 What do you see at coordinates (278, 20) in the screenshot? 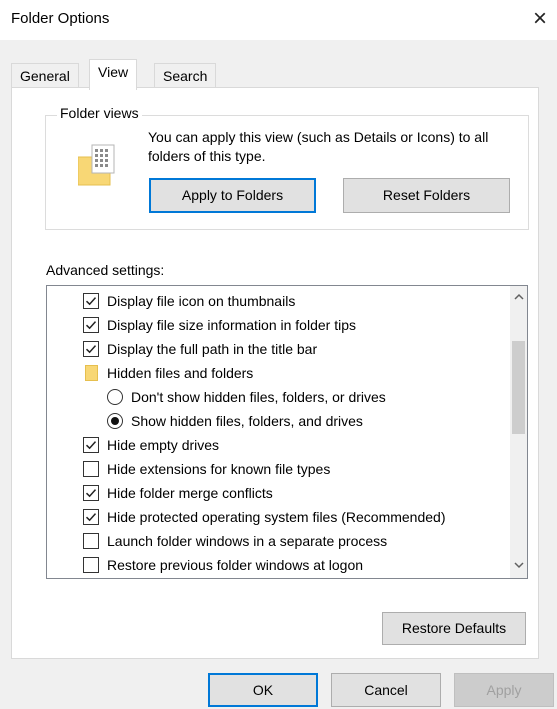
I see `title-bar: Folder Options ×` at bounding box center [278, 20].